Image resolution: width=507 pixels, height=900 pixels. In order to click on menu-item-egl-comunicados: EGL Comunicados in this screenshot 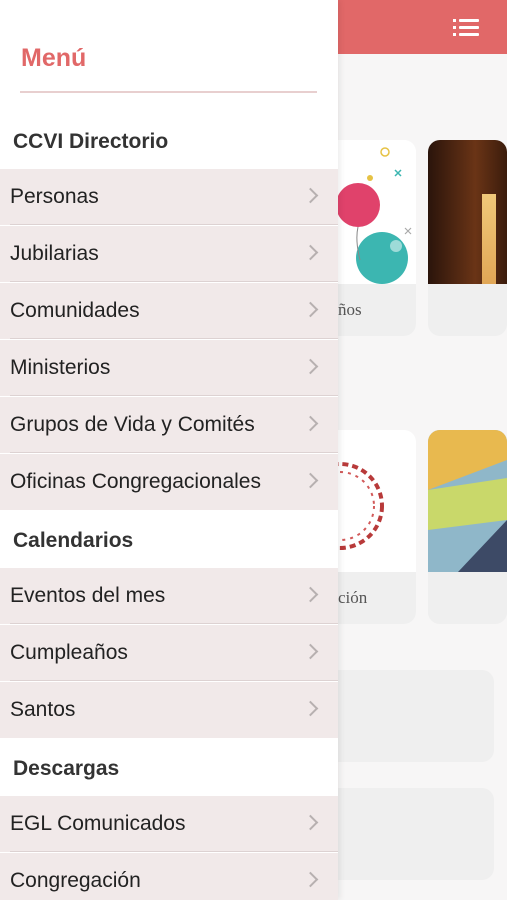, I will do `click(169, 824)`.